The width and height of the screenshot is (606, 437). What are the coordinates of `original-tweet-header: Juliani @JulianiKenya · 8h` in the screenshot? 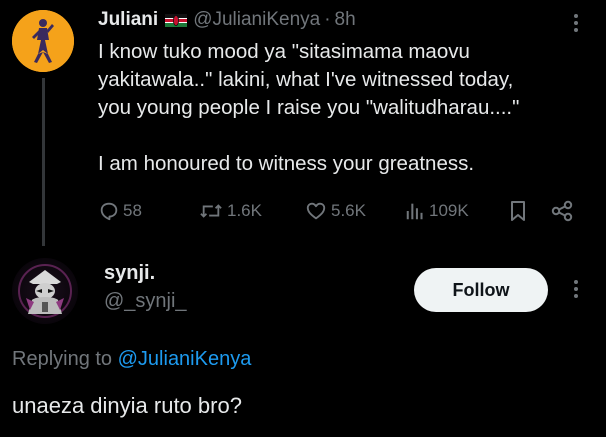 It's located at (227, 20).